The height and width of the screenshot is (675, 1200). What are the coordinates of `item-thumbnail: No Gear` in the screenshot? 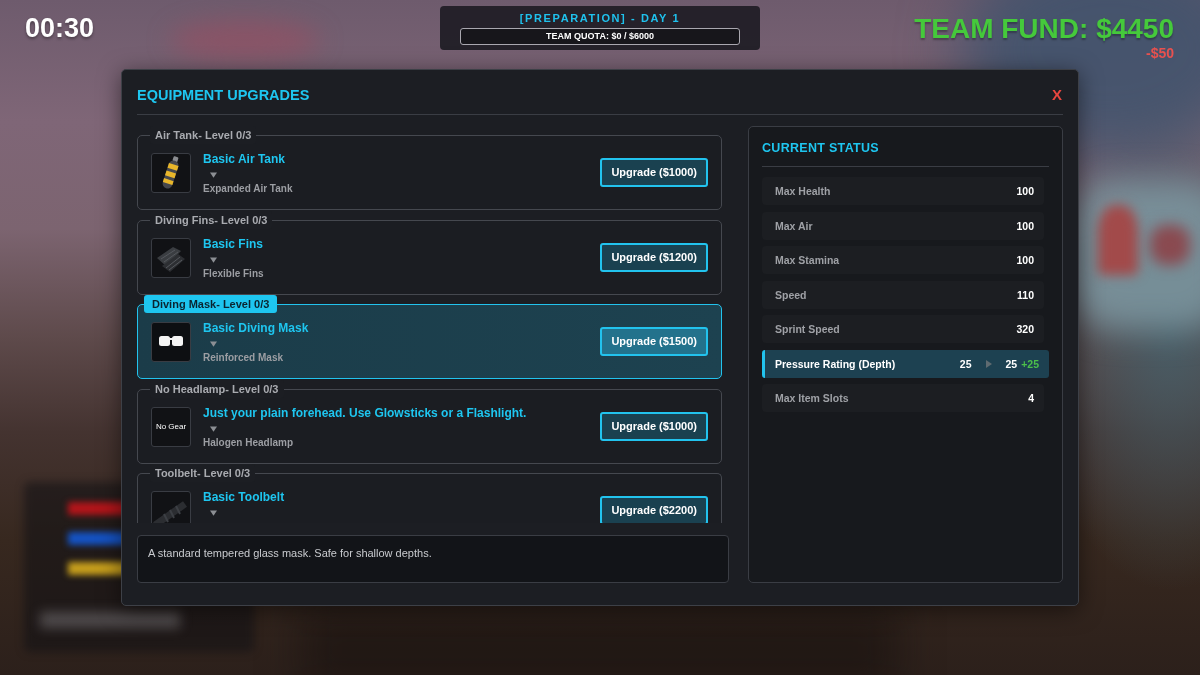 It's located at (171, 426).